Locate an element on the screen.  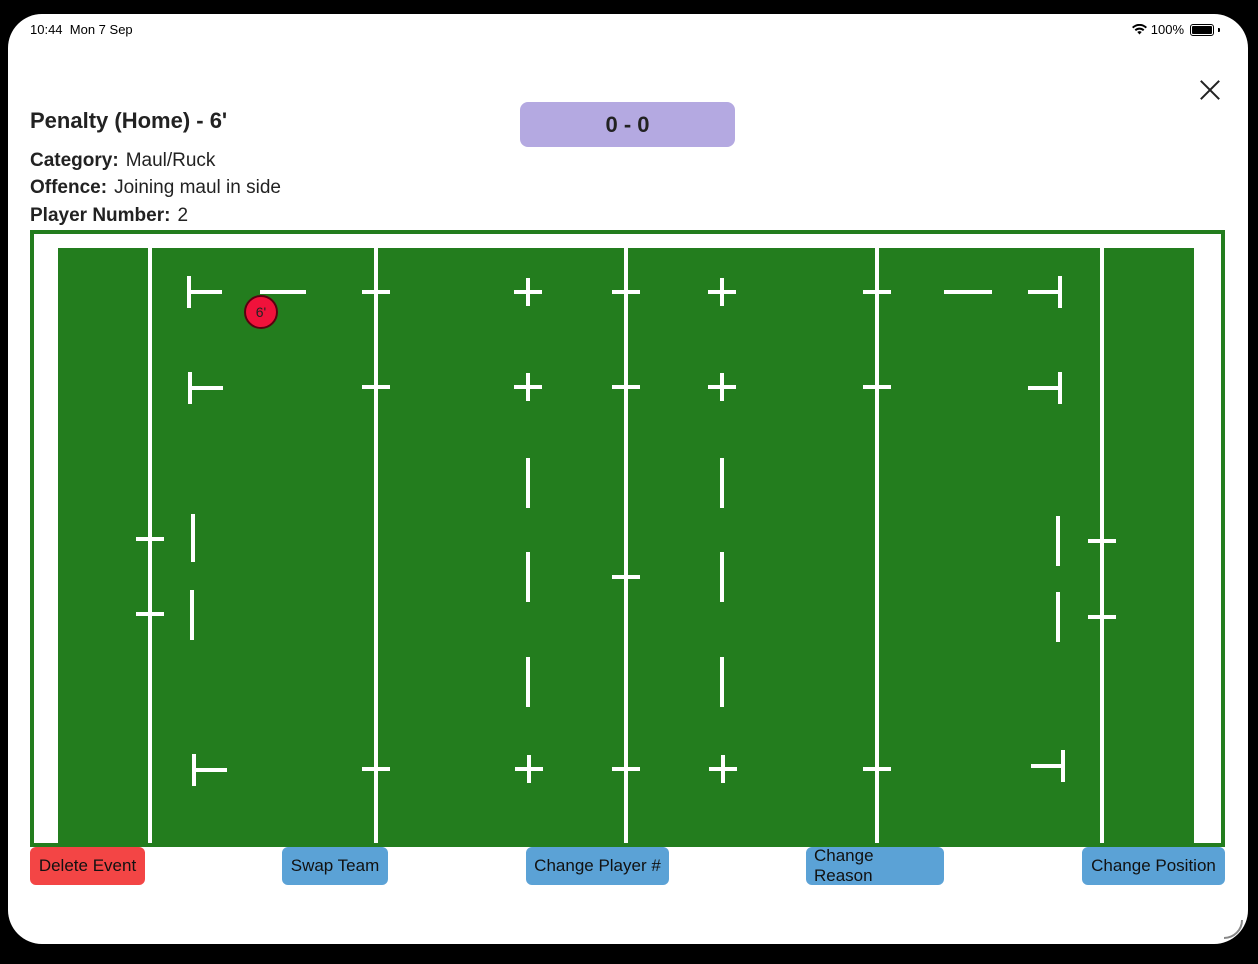
category-row: Category: Maul/Ruck is located at coordinates (122, 161).